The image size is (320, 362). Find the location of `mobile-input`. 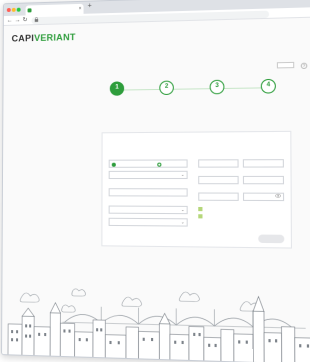

mobile-input is located at coordinates (263, 180).